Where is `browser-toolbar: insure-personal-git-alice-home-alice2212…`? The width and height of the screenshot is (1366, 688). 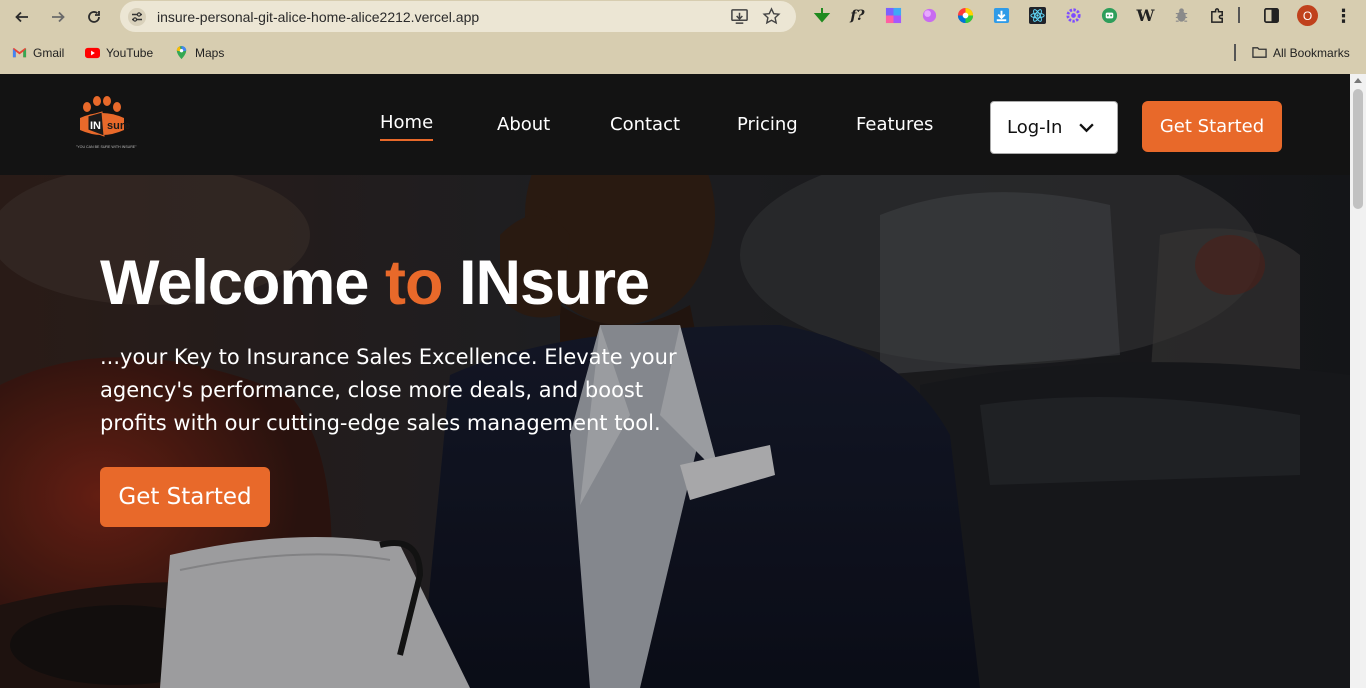 browser-toolbar: insure-personal-git-alice-home-alice2212… is located at coordinates (683, 17).